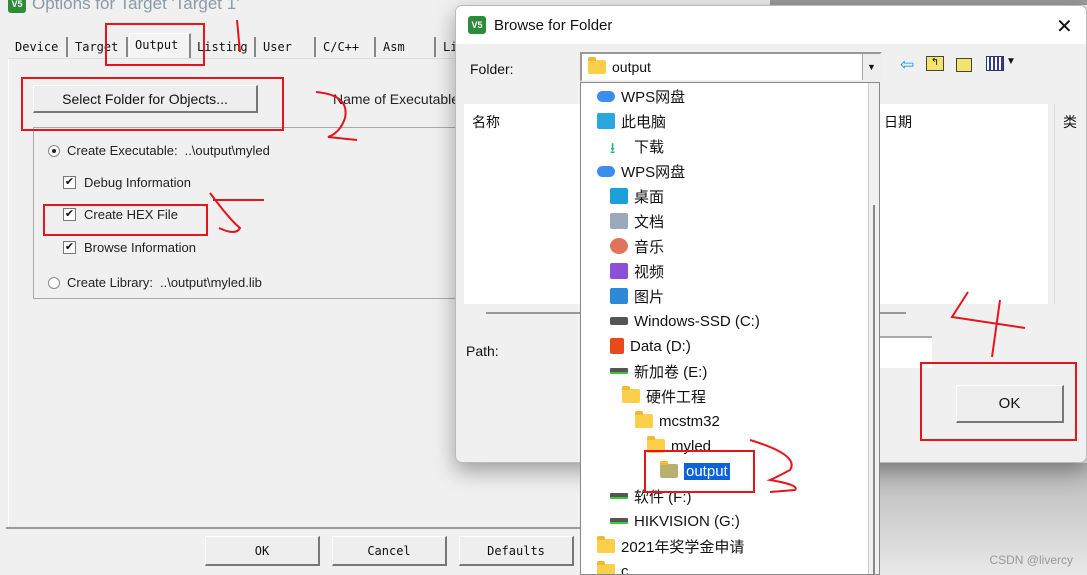 The height and width of the screenshot is (575, 1087). I want to click on annotation-box-hex, so click(125, 220).